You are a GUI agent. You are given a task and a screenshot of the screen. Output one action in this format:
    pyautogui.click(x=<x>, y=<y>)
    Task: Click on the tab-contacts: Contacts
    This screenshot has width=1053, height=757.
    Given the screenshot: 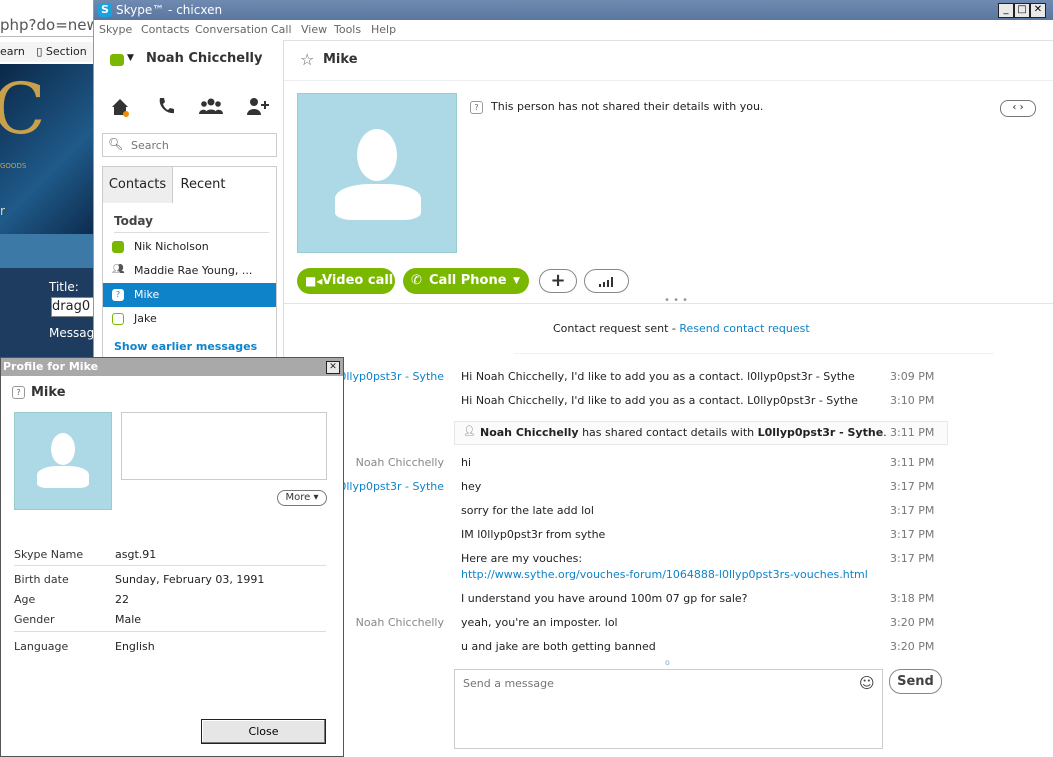 What is the action you would take?
    pyautogui.click(x=138, y=185)
    